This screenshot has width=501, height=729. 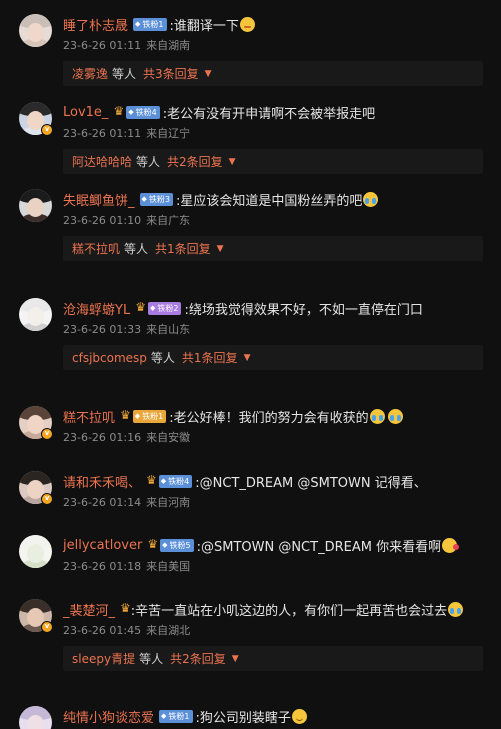 I want to click on comment-header: 请和禾禾喝、 ♛ ◆ 铁粉4:@NCT_DREAM @SMTOWN 记得看、, so click(x=245, y=481).